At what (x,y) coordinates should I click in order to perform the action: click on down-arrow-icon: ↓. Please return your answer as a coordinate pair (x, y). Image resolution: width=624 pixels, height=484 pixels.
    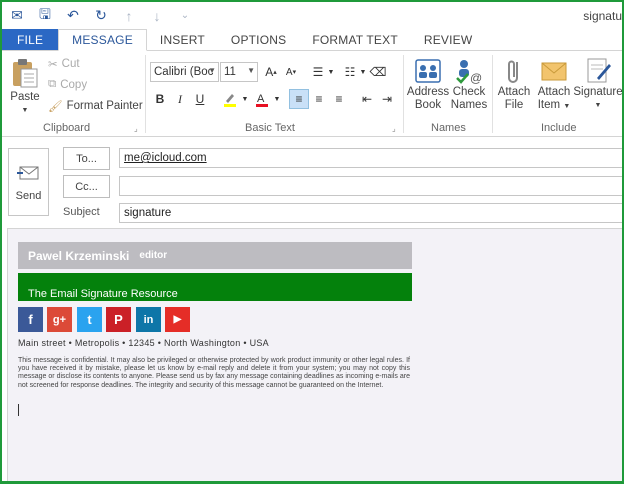
    Looking at the image, I should click on (157, 16).